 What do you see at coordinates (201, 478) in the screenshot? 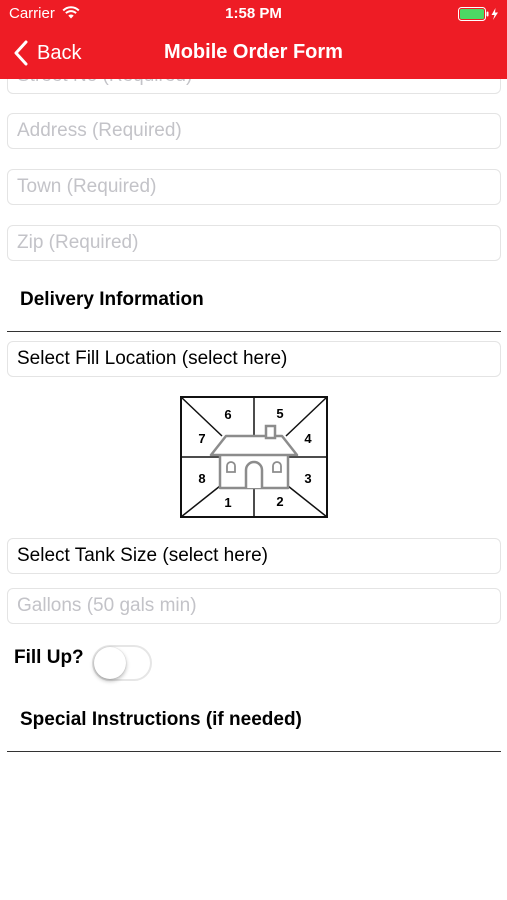
I see `zone-label-8: 8` at bounding box center [201, 478].